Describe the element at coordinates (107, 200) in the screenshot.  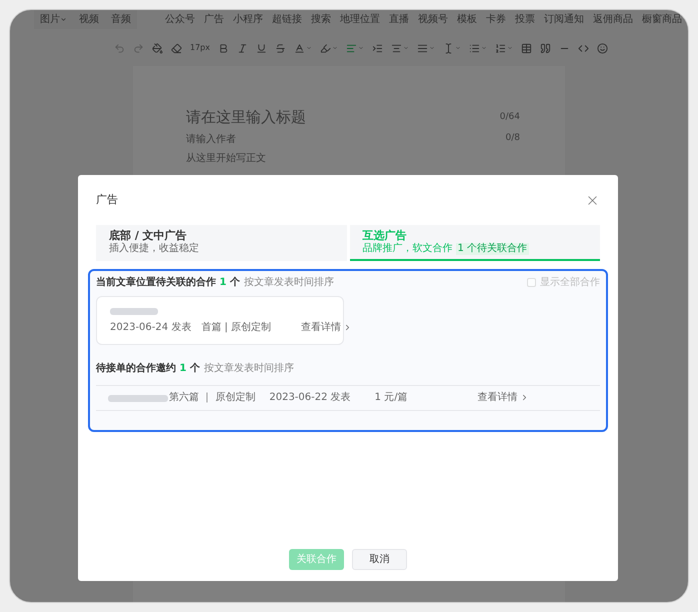
I see `dialog-title: 广告` at that location.